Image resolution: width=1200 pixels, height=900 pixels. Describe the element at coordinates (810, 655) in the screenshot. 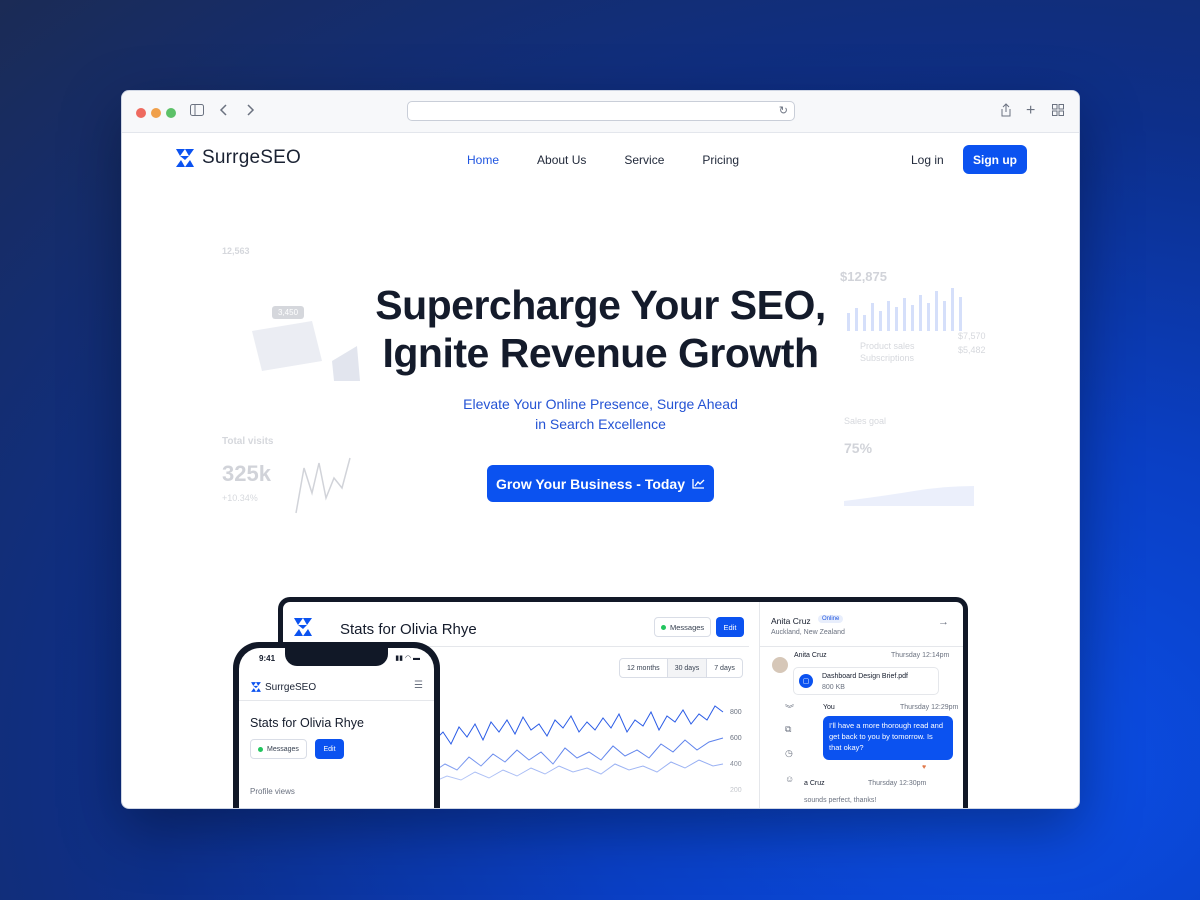

I see `message-sender: Anita Cruz` at that location.